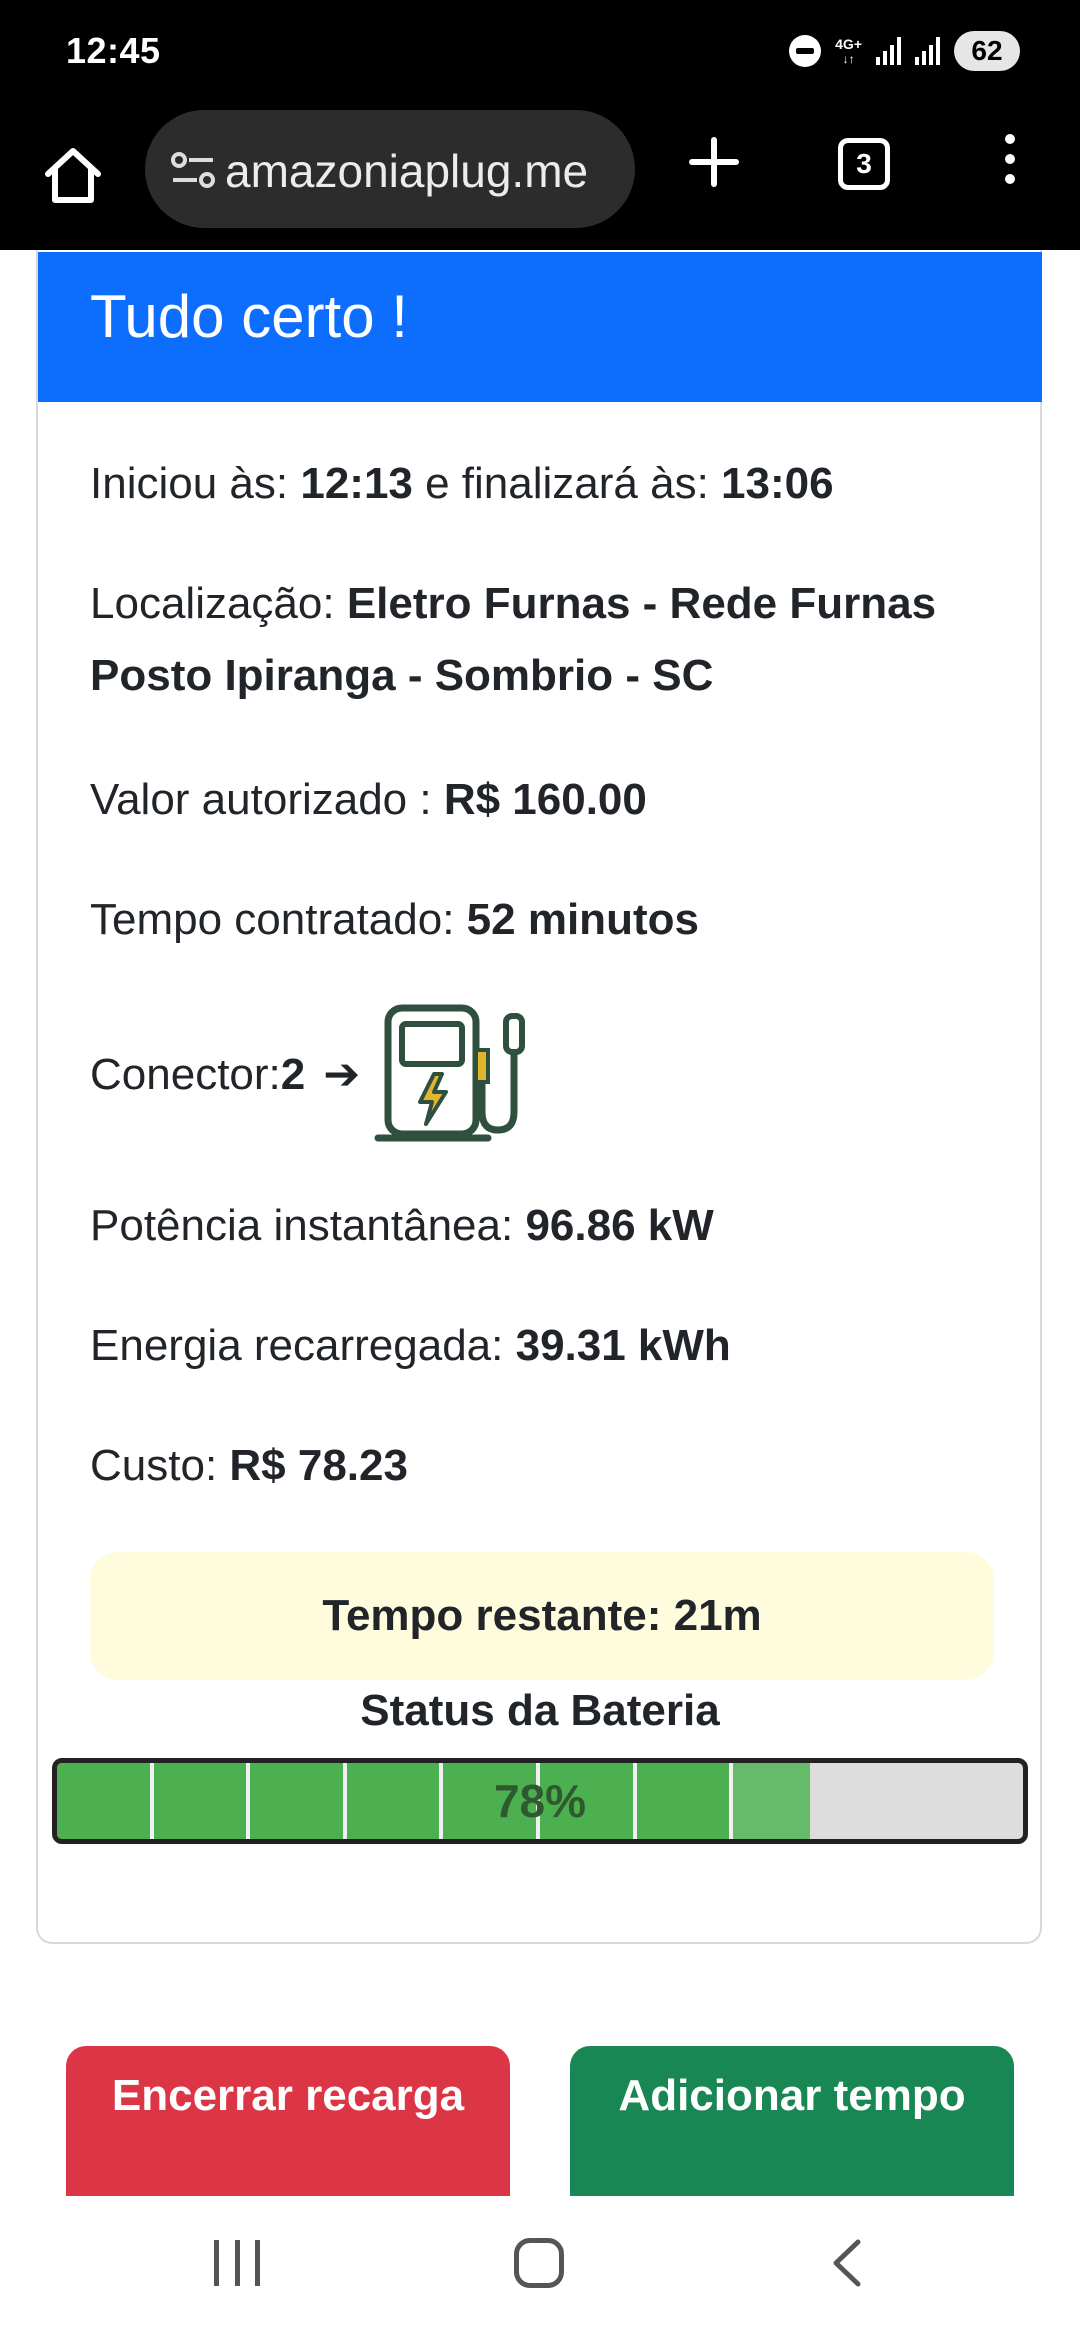 The image size is (1080, 2340). I want to click on authorized-amount: Valor autorizado : R$ 160.00, so click(368, 800).